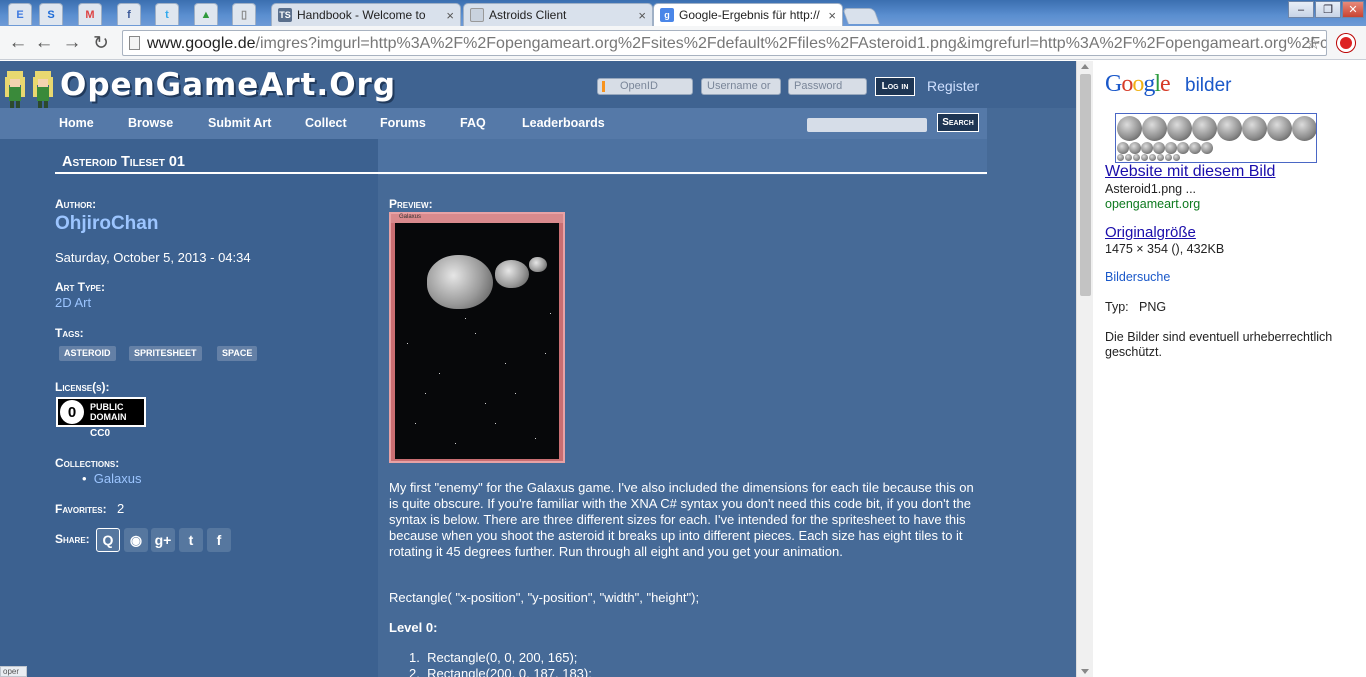 Image resolution: width=1366 pixels, height=677 pixels. What do you see at coordinates (493, 657) in the screenshot?
I see `code-line-1: 1. Rectangle(0, 0, 200, 165);` at bounding box center [493, 657].